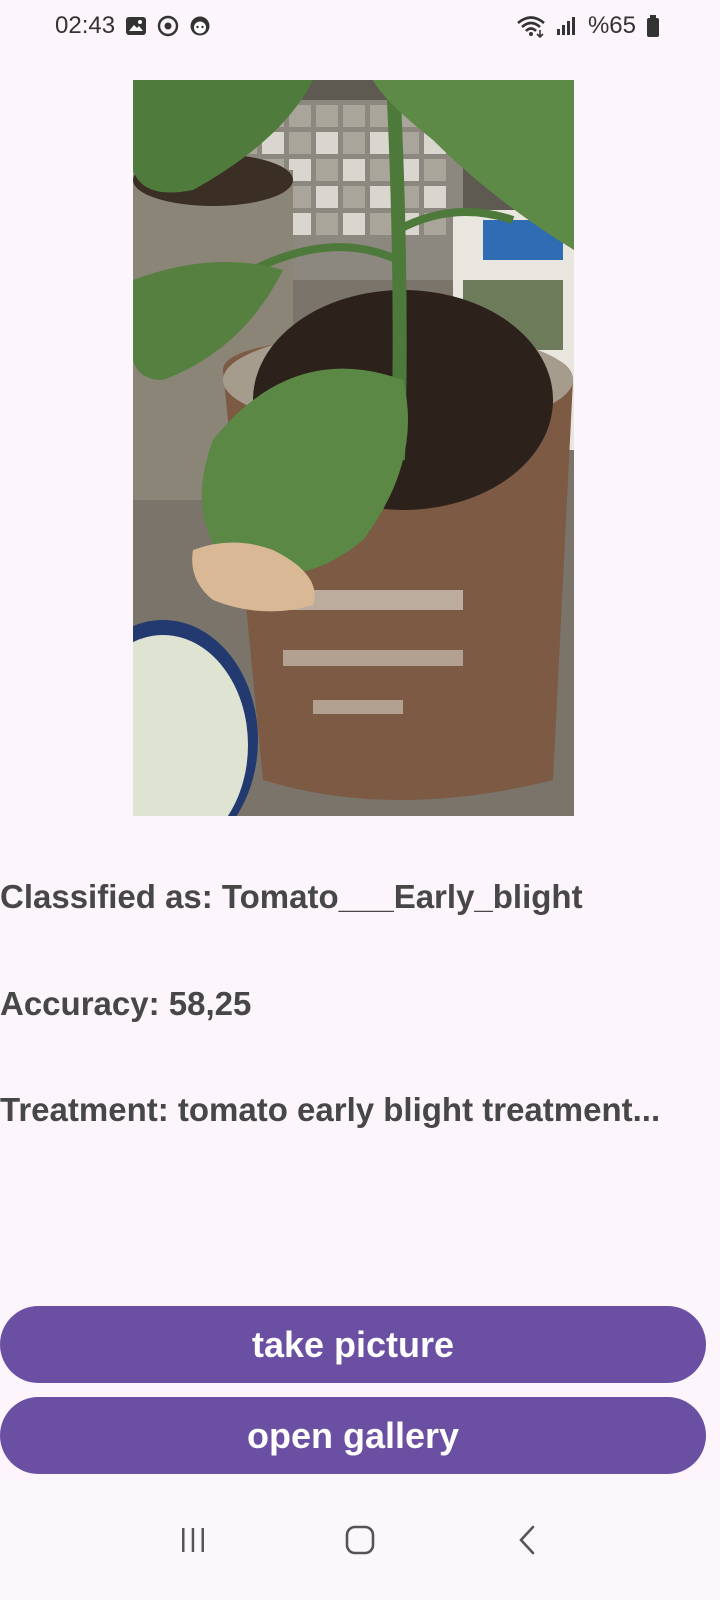  I want to click on navigation-bar, so click(360, 1540).